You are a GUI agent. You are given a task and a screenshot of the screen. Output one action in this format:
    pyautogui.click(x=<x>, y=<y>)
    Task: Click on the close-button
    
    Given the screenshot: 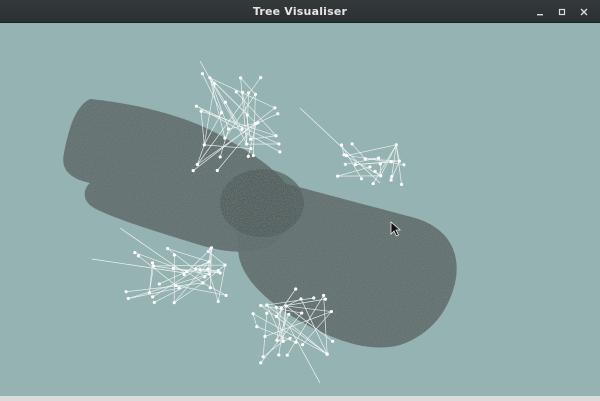 What is the action you would take?
    pyautogui.click(x=584, y=12)
    